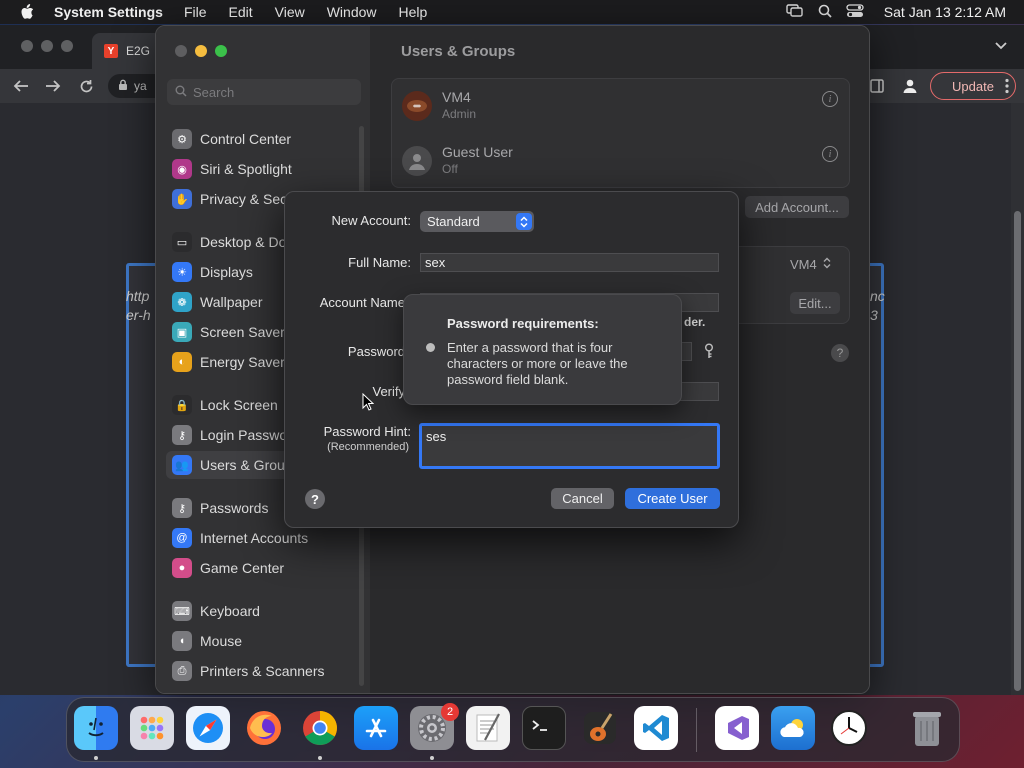  I want to click on menu-window: Window, so click(352, 12).